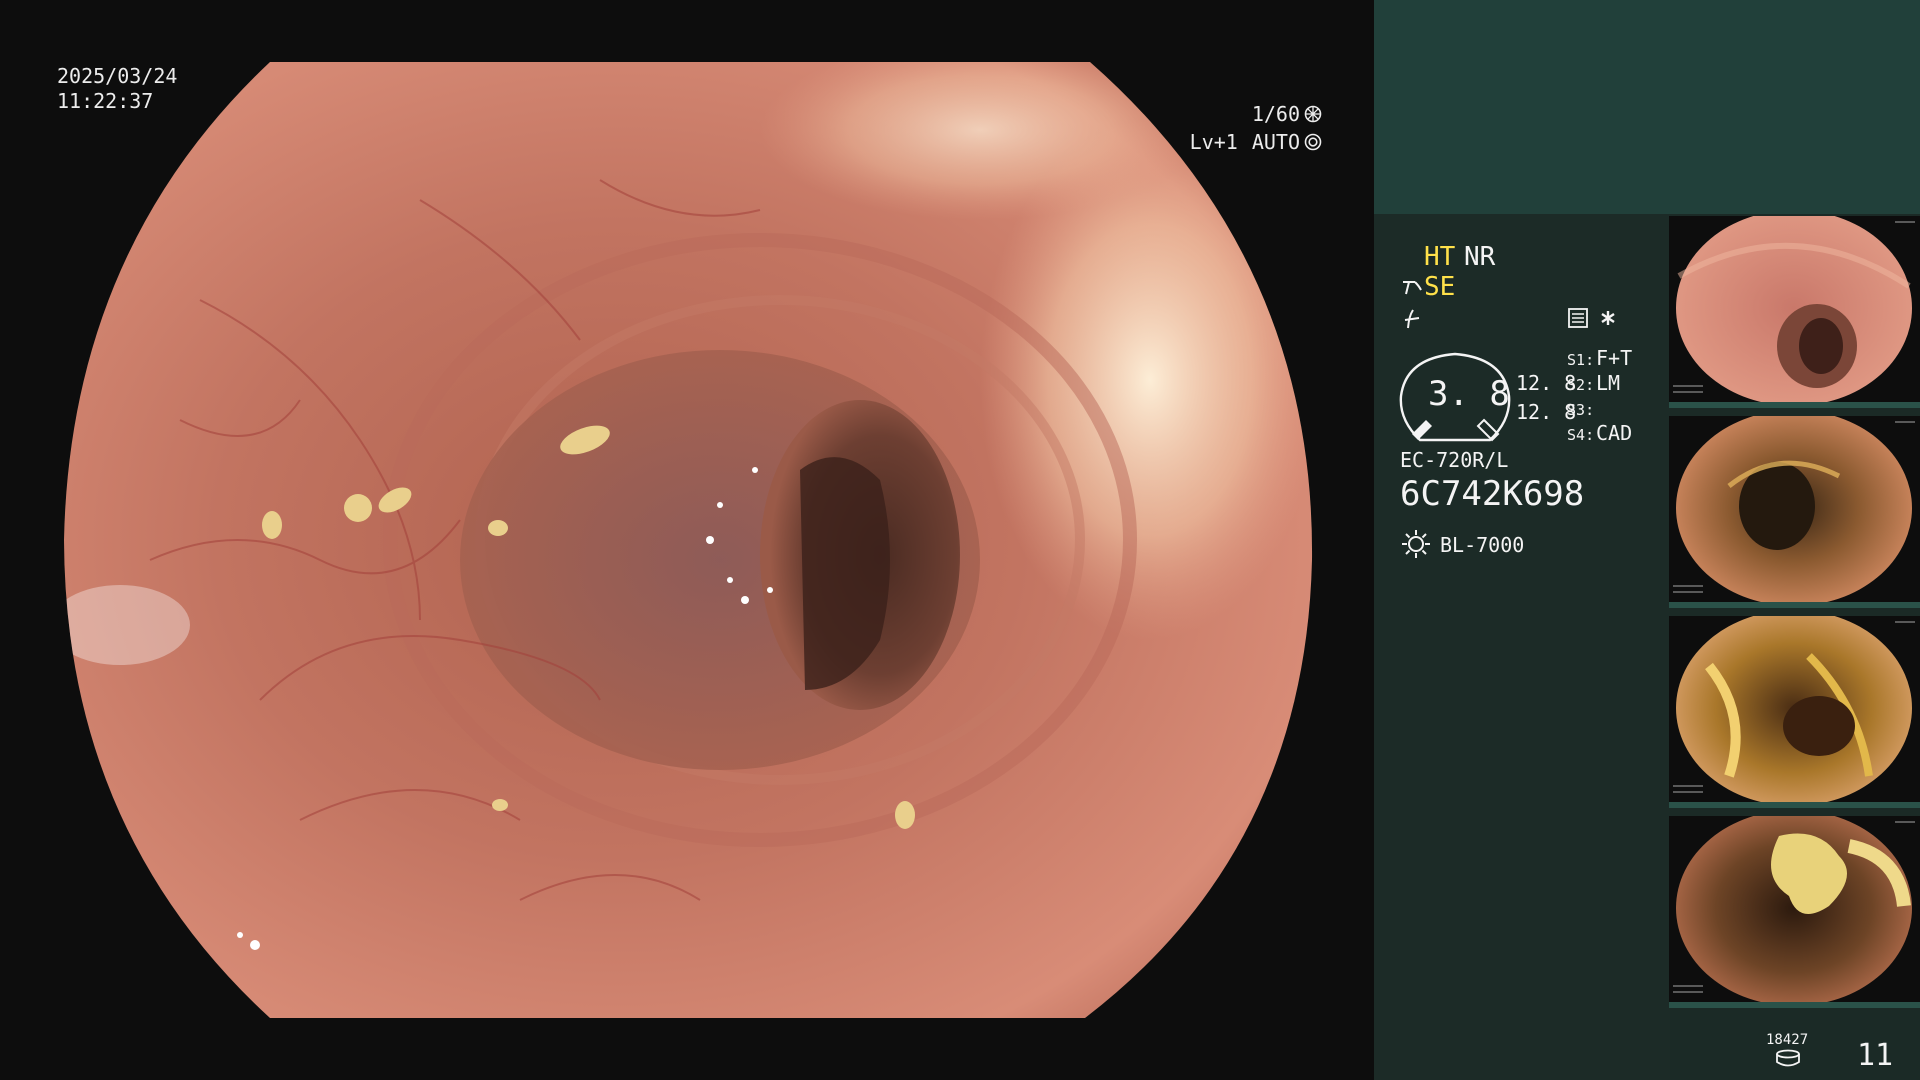 This screenshot has height=1080, width=1920. I want to click on light-source-icon, so click(1416, 544).